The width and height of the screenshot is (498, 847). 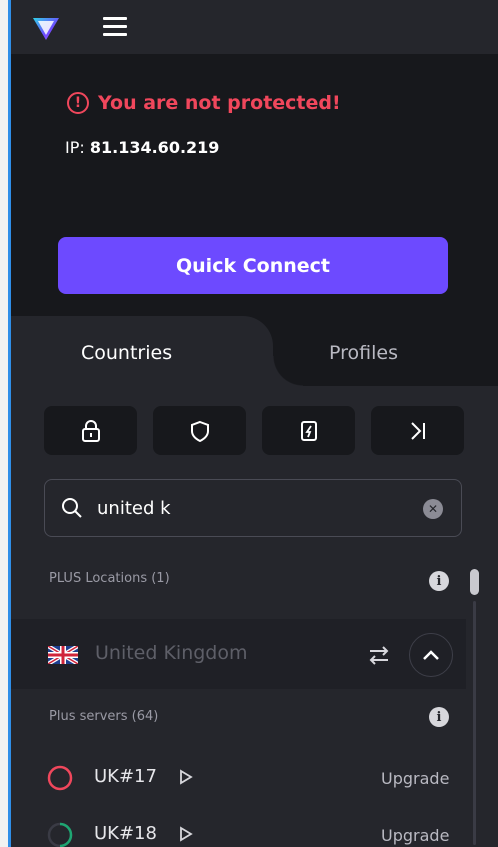 I want to click on chevron-up-icon, so click(x=431, y=655).